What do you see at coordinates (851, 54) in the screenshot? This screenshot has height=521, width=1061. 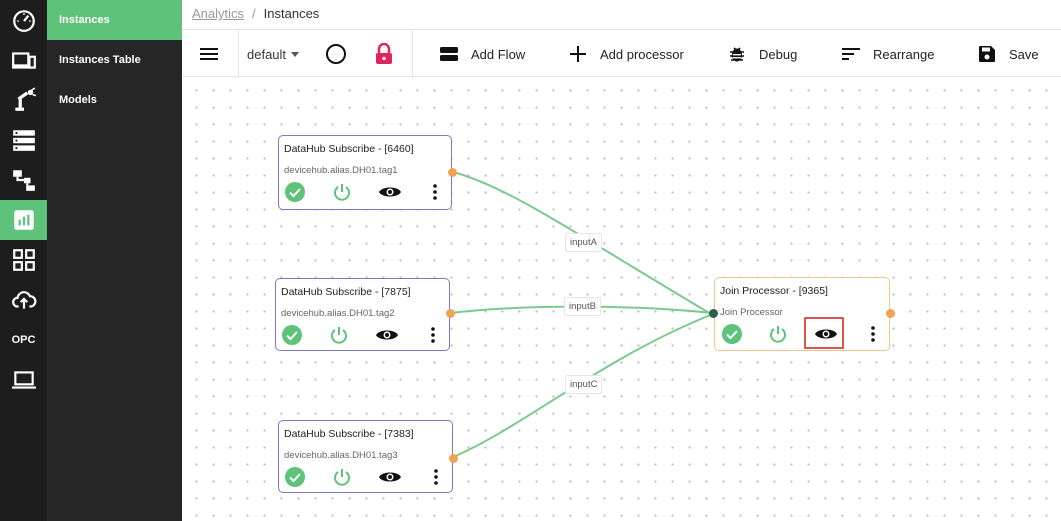 I see `sort-lines-icon` at bounding box center [851, 54].